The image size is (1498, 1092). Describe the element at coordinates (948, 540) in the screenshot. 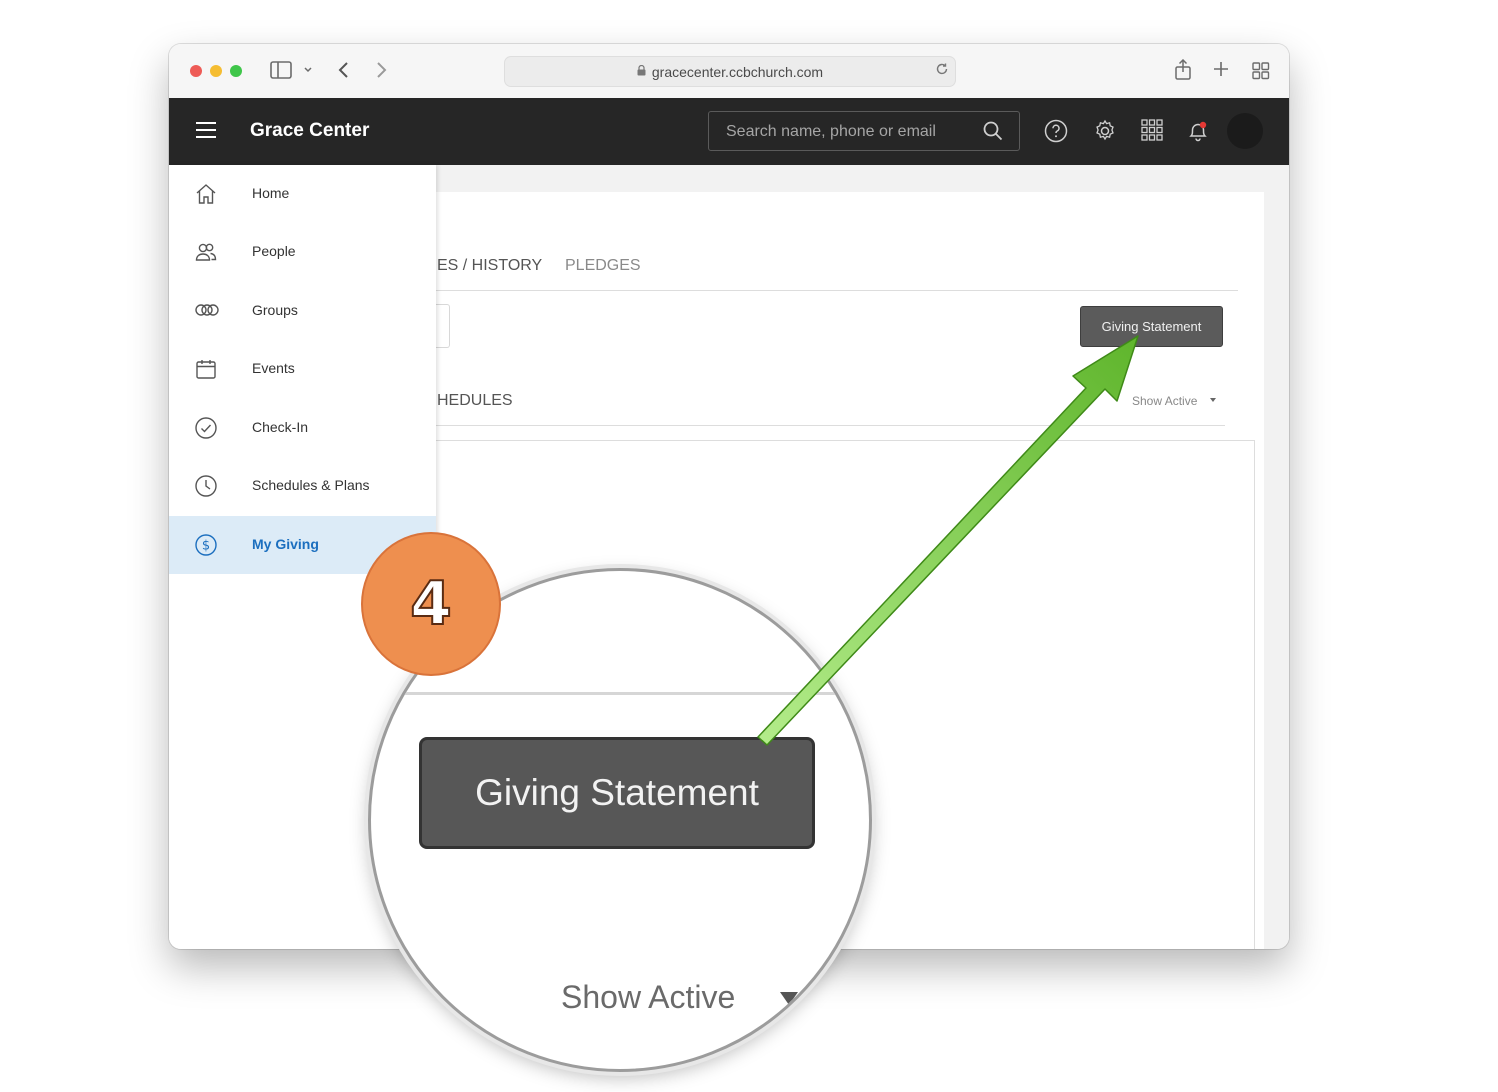

I see `pointer-arrow` at that location.